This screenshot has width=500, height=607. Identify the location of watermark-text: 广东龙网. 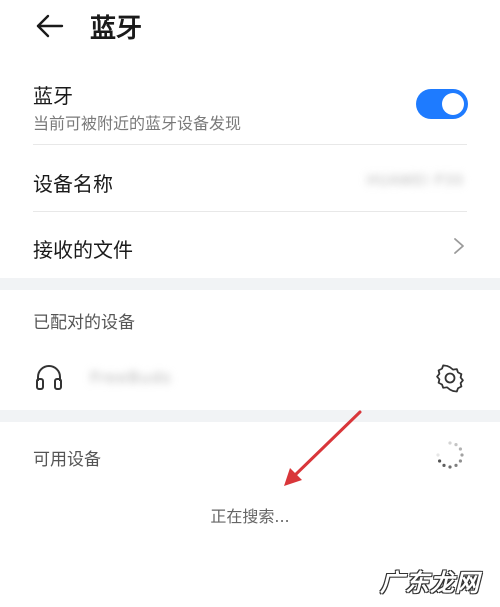
(430, 582).